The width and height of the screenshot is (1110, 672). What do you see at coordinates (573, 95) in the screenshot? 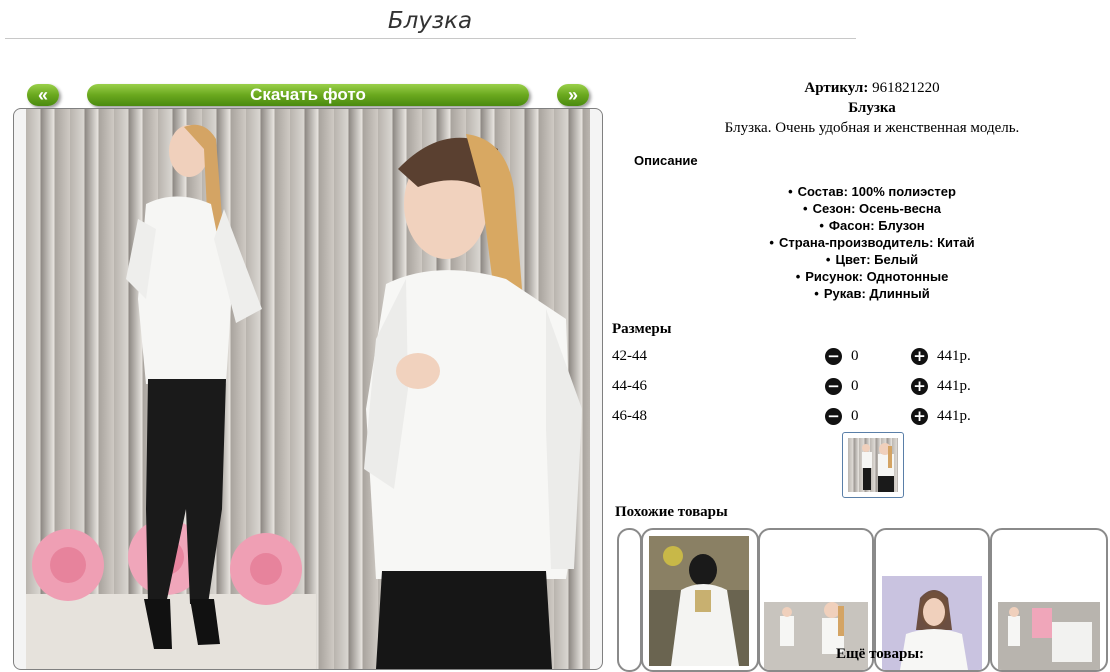
I see `next-photo-button: »` at bounding box center [573, 95].